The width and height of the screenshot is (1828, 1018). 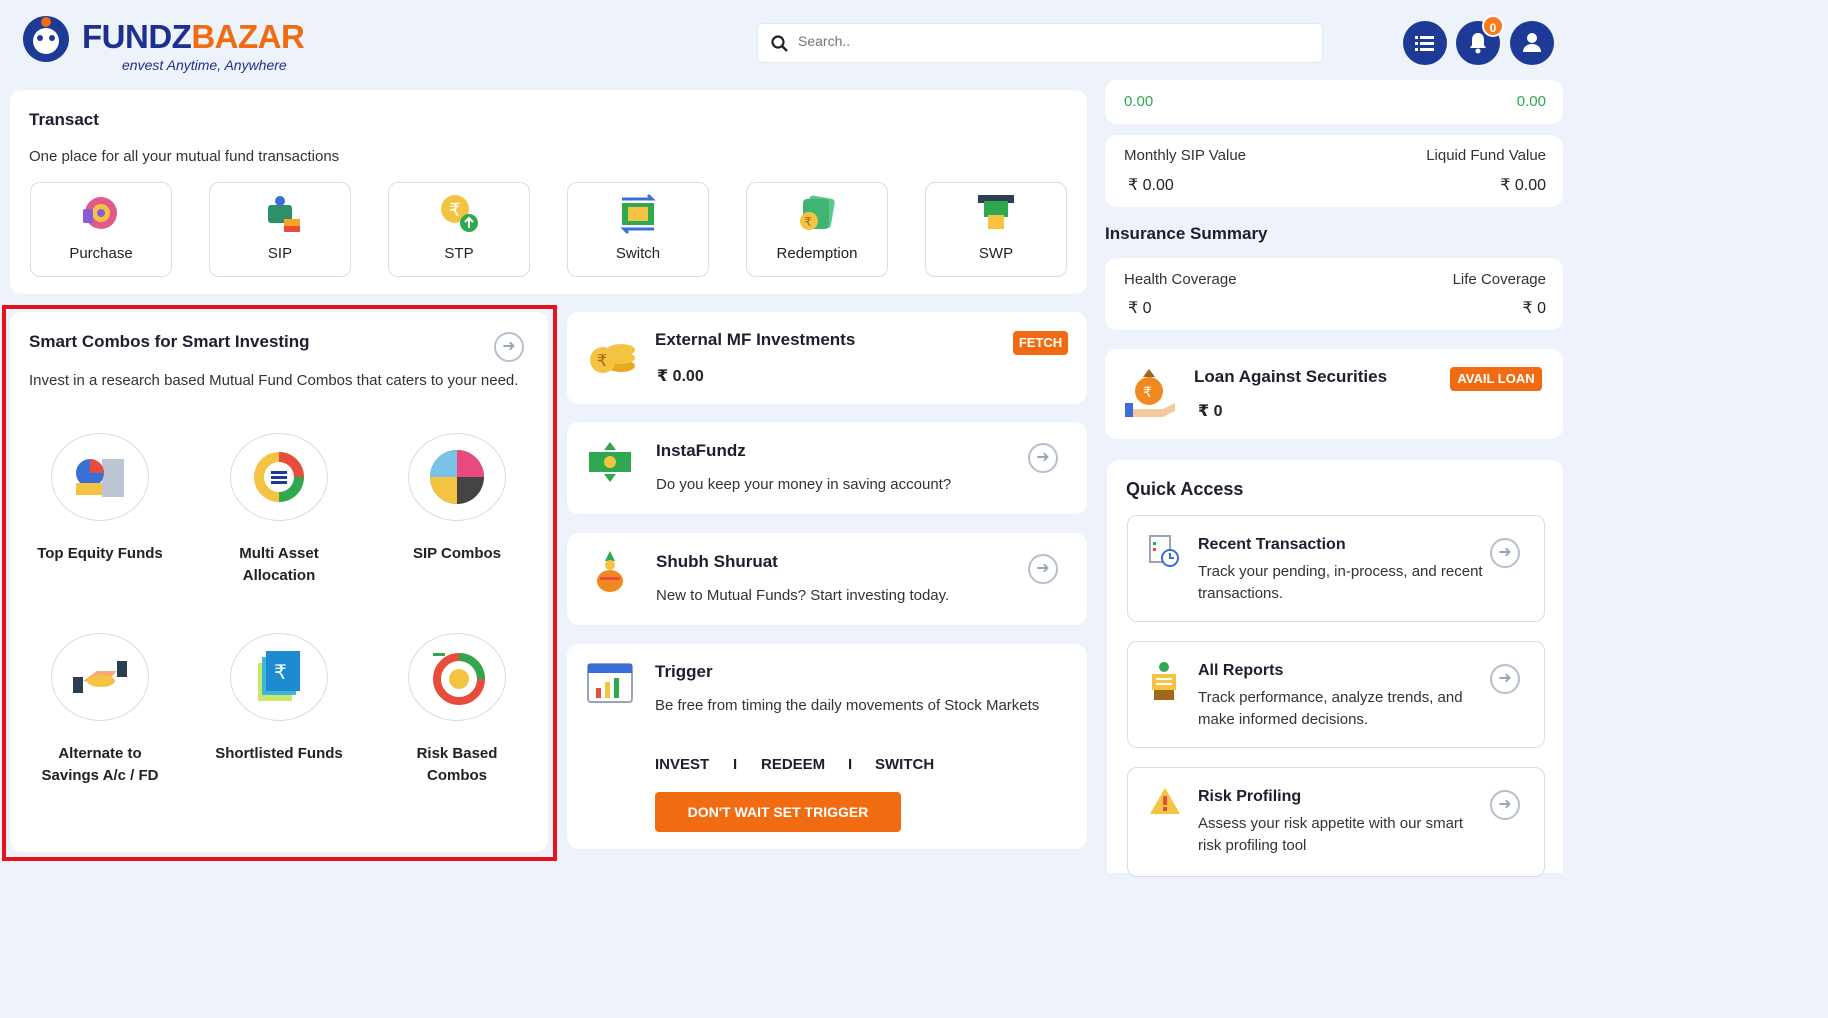 What do you see at coordinates (779, 43) in the screenshot?
I see `search-icon` at bounding box center [779, 43].